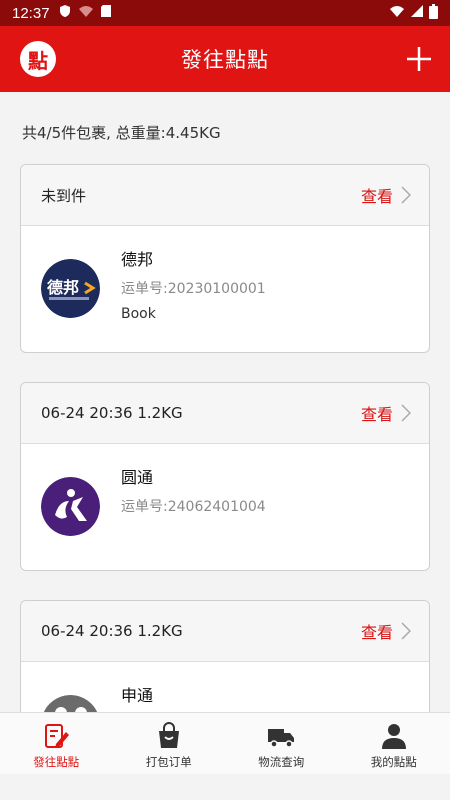  I want to click on tab-send: 發往點點, so click(56, 743).